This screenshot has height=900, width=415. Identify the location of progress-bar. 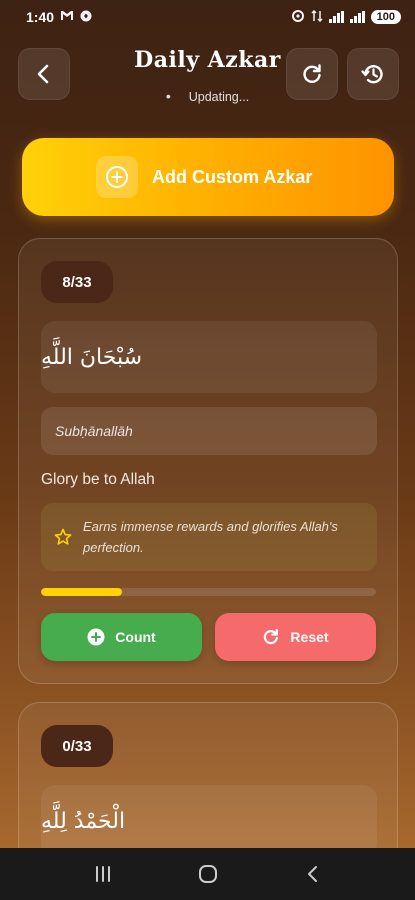
(208, 592).